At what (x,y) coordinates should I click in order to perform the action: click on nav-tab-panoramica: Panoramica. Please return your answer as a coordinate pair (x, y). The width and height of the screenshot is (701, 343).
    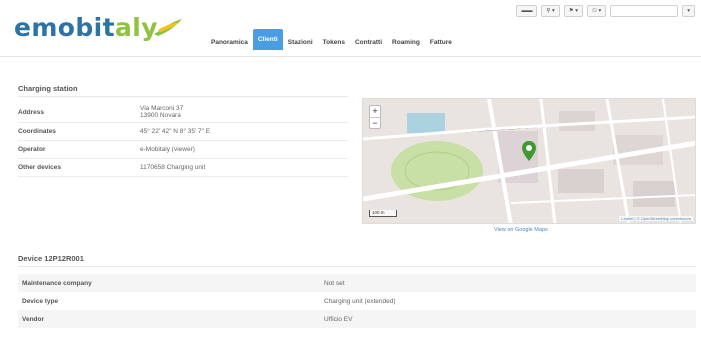
    Looking at the image, I should click on (229, 43).